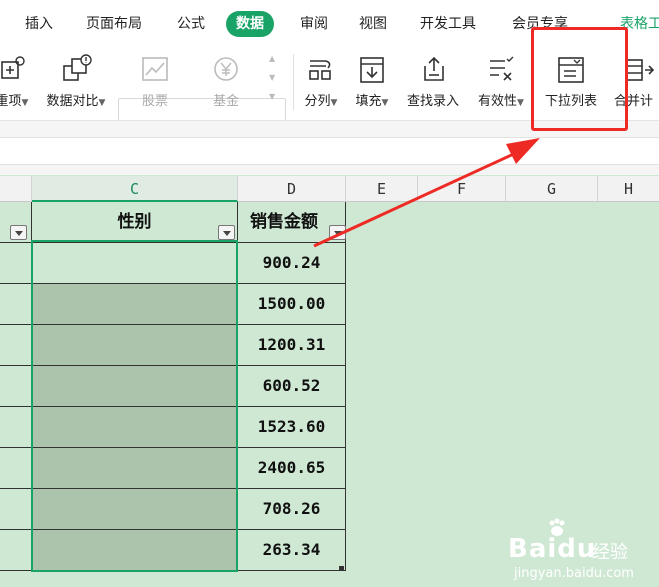  Describe the element at coordinates (610, 552) in the screenshot. I see `watermark-sub: 经验` at that location.